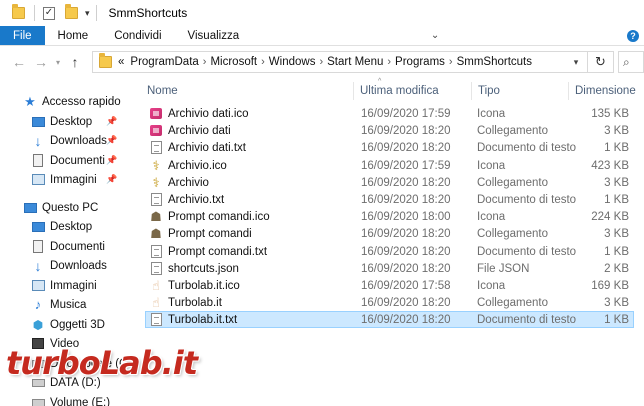 Image resolution: width=644 pixels, height=406 pixels. I want to click on breadcrumb-microsoft: Microsoft, so click(233, 62).